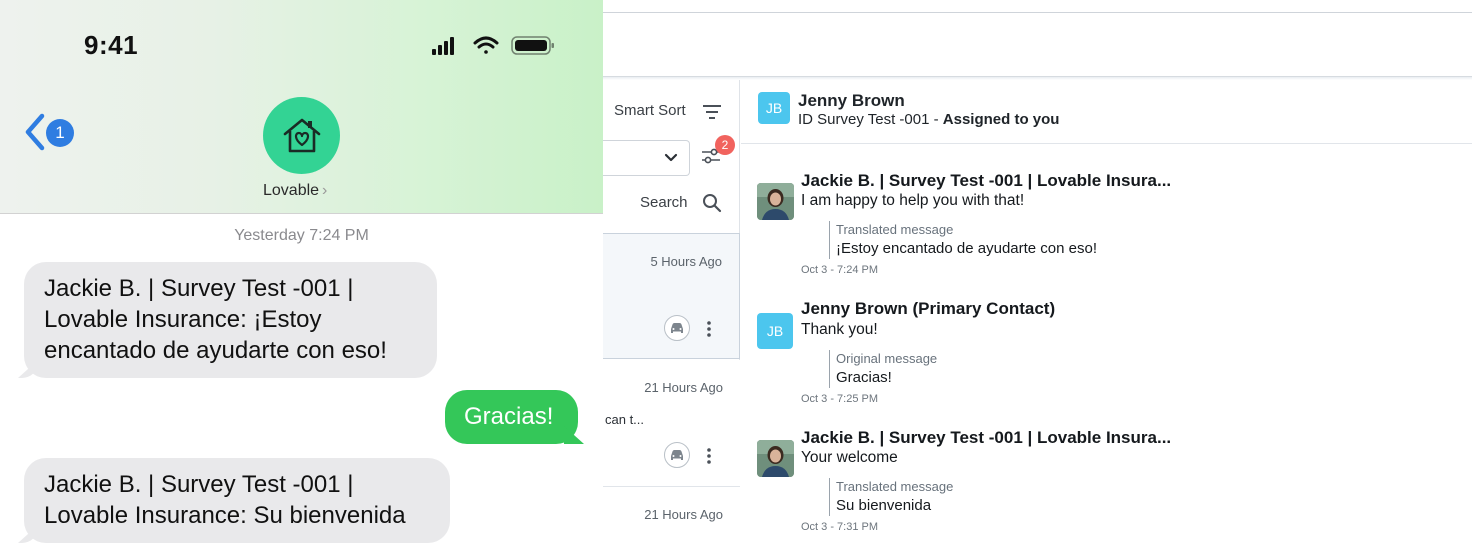 The image size is (1472, 550). I want to click on translated-message-quote: Translated message Su bienvenida, so click(891, 497).